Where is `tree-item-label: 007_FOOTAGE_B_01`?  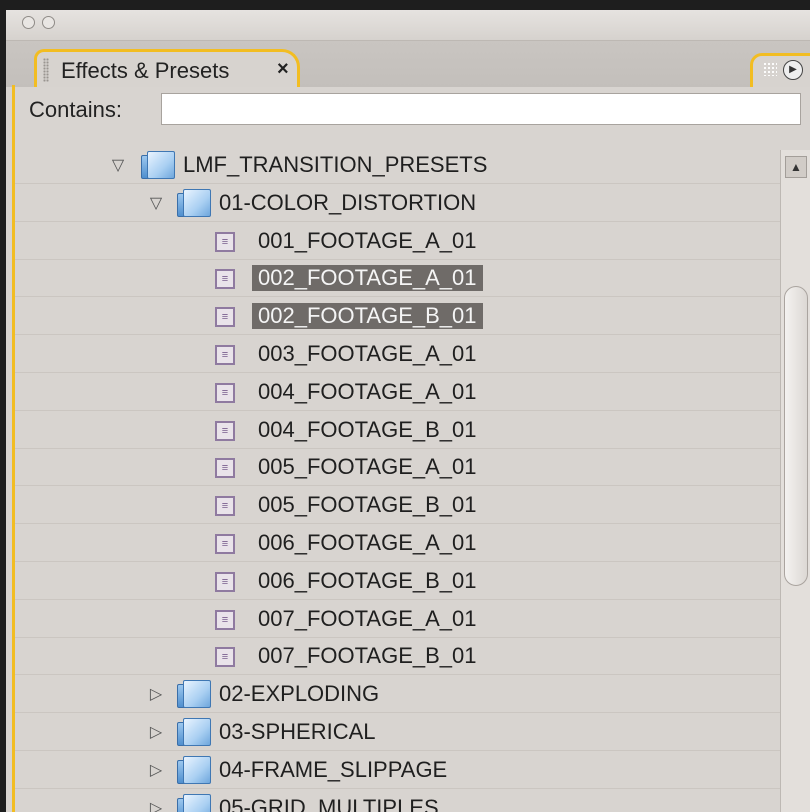 tree-item-label: 007_FOOTAGE_B_01 is located at coordinates (367, 656).